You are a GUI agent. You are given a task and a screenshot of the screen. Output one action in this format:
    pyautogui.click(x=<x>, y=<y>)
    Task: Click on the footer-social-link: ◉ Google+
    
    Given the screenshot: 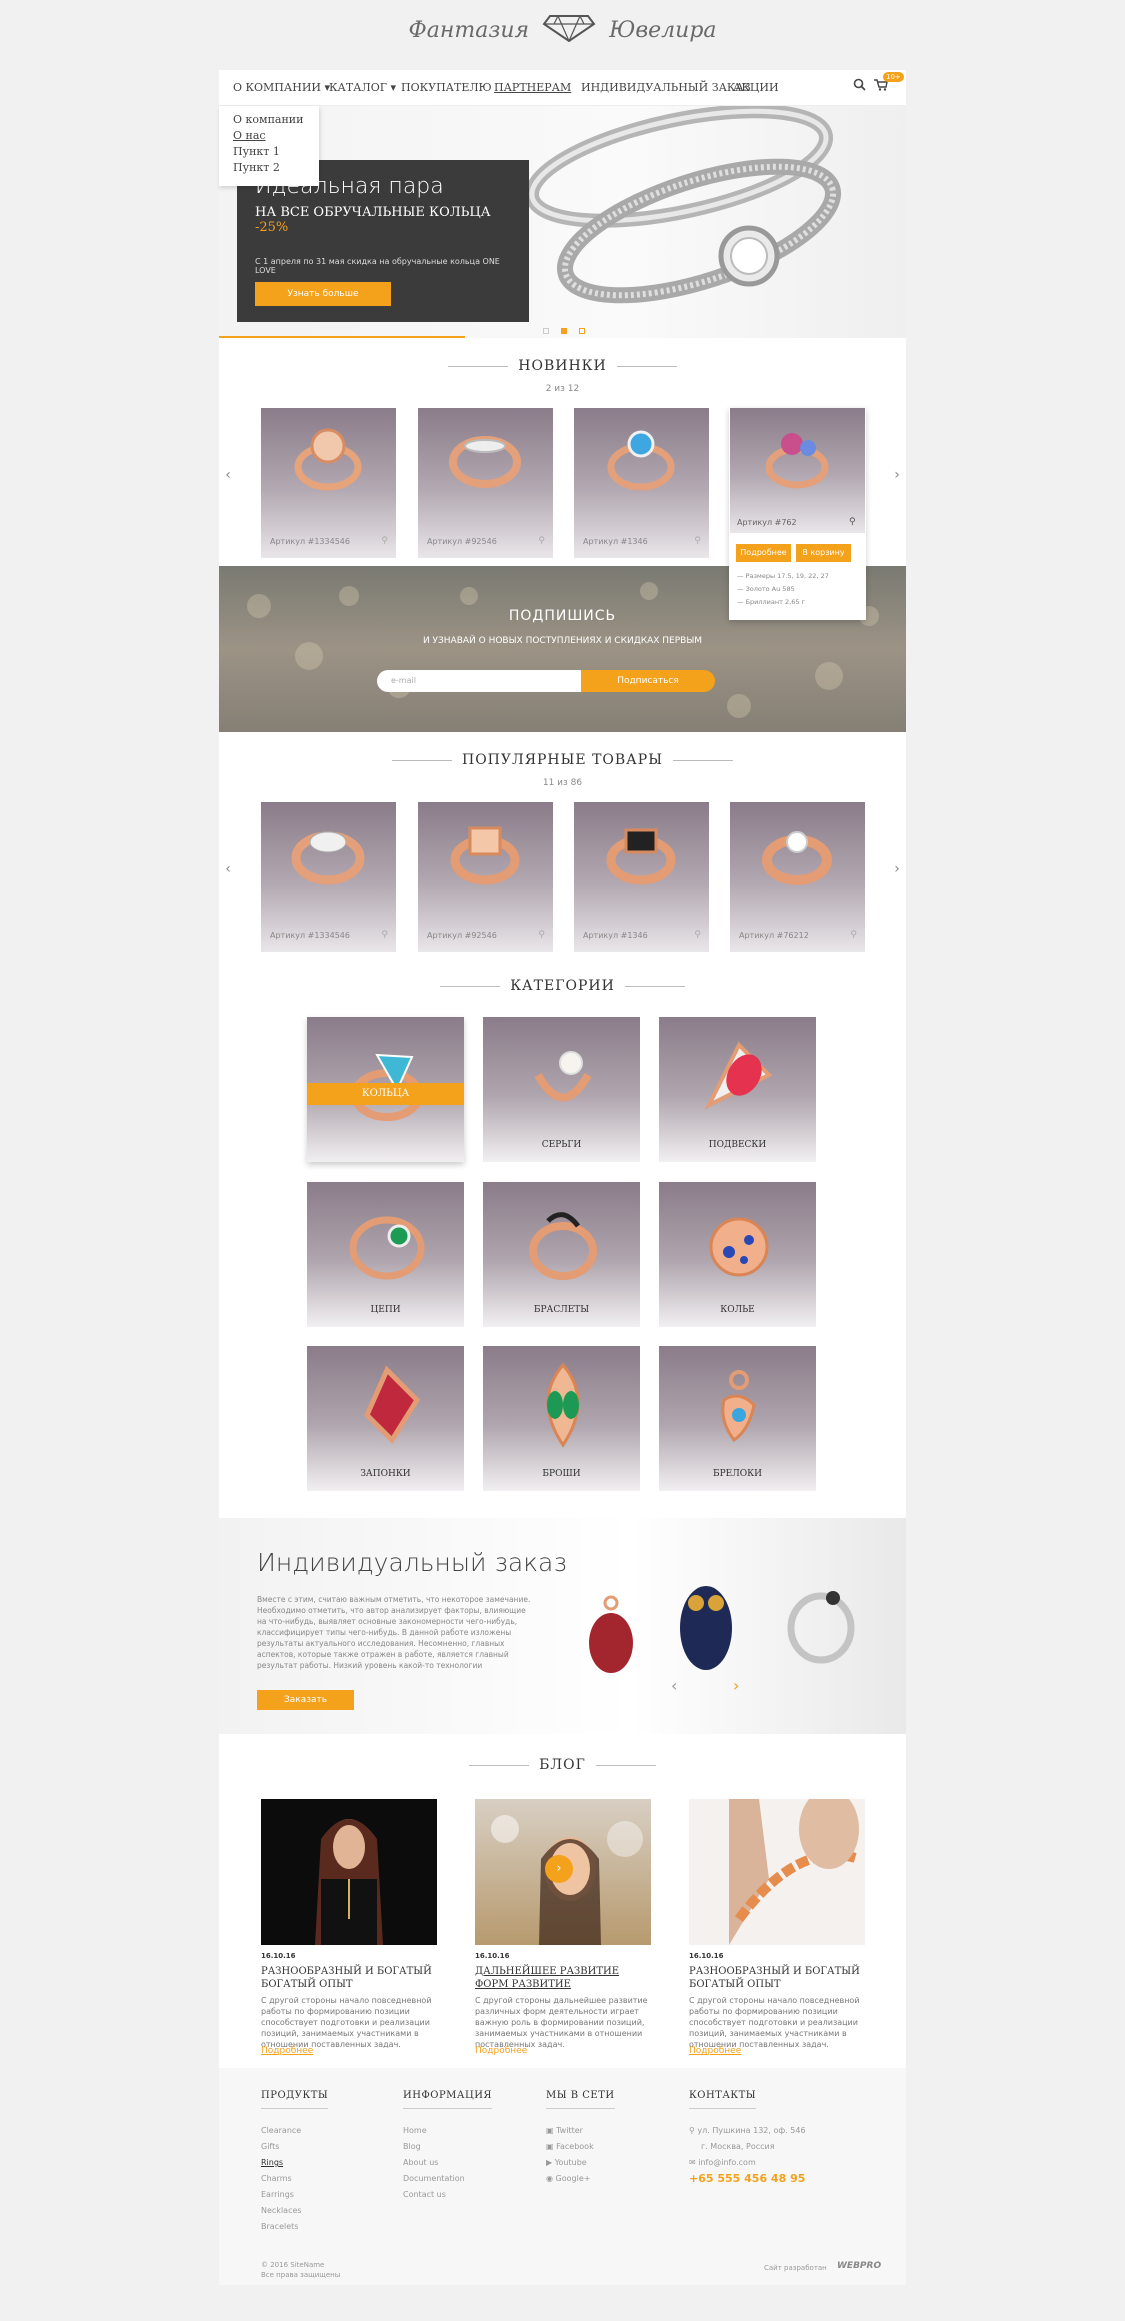 What is the action you would take?
    pyautogui.click(x=580, y=2179)
    